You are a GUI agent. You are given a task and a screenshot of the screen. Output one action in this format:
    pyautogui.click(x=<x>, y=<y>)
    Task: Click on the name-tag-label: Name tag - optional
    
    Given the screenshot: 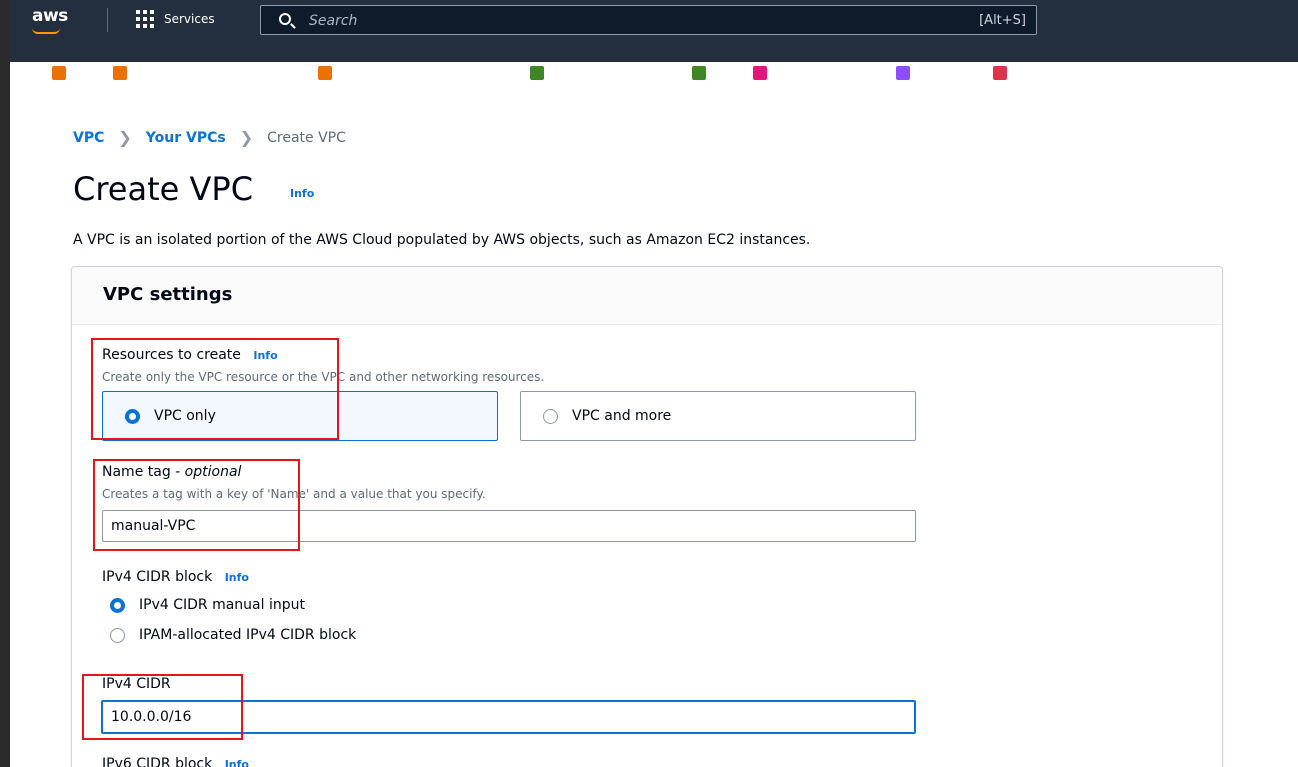 What is the action you would take?
    pyautogui.click(x=171, y=472)
    